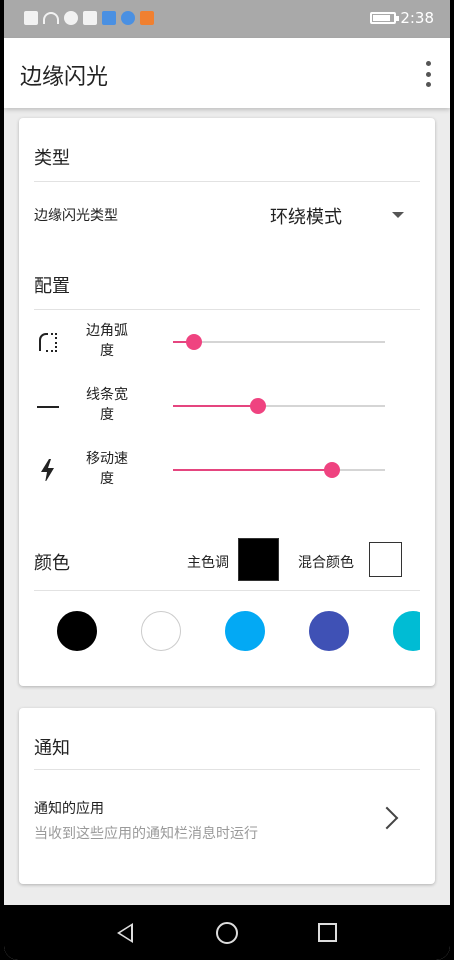 The width and height of the screenshot is (454, 960). Describe the element at coordinates (208, 563) in the screenshot. I see `primary-color-label: 主色调` at that location.